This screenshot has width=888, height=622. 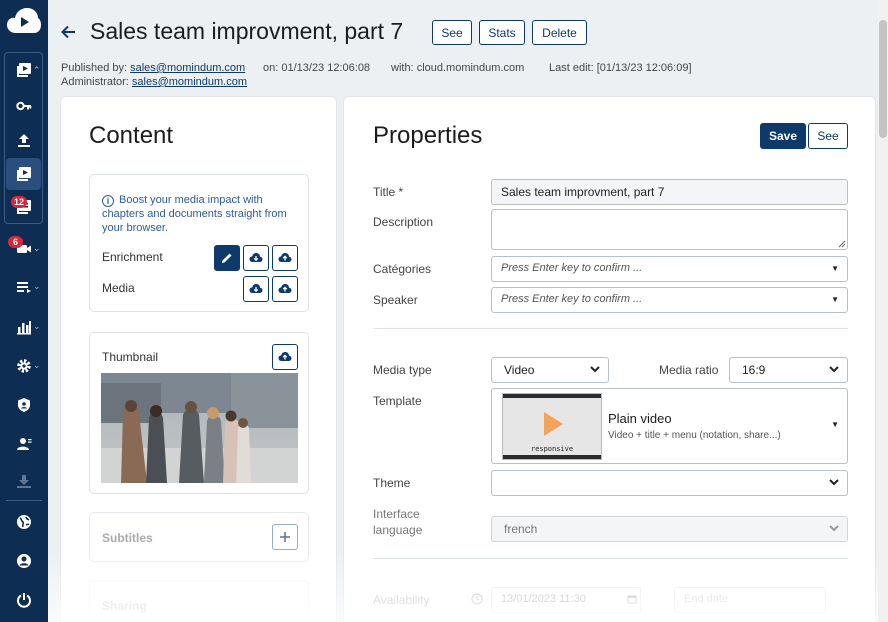 I want to click on sidebar-item-media: ⌃, so click(x=24, y=70).